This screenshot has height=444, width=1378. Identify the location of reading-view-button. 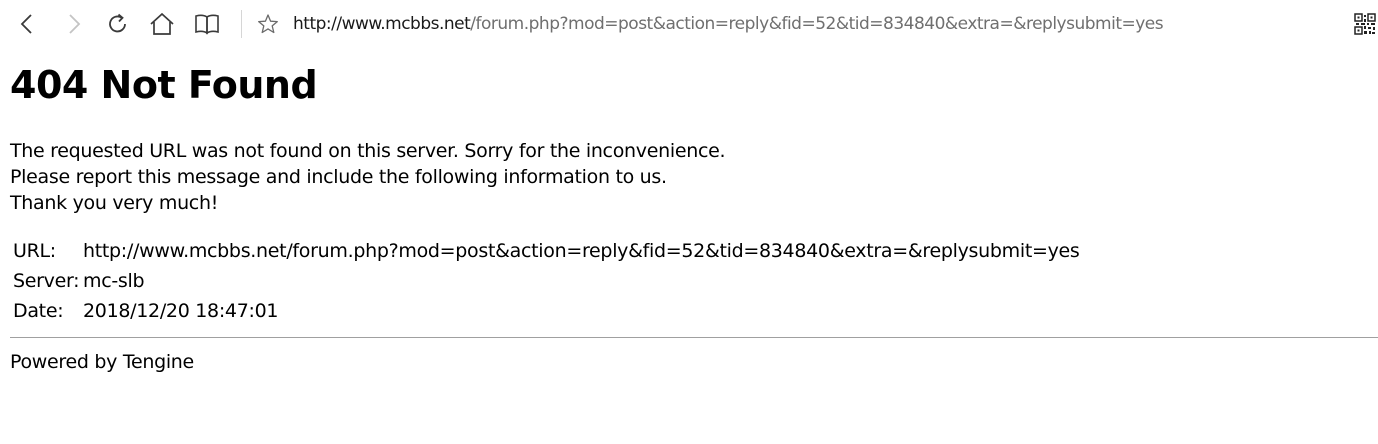
(207, 24).